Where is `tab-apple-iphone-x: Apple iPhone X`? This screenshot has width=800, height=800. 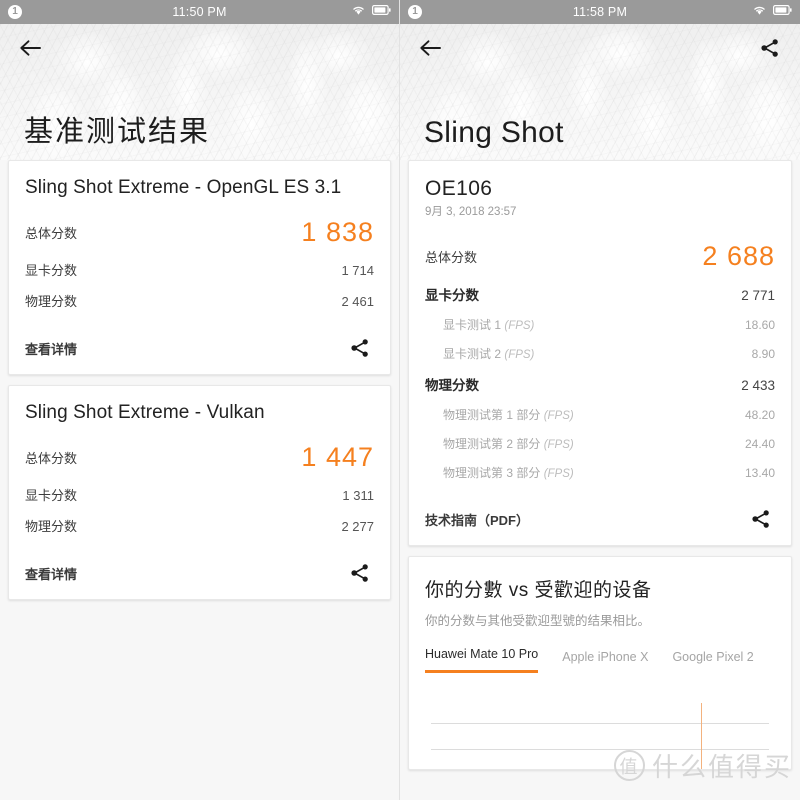 tab-apple-iphone-x: Apple iPhone X is located at coordinates (605, 661).